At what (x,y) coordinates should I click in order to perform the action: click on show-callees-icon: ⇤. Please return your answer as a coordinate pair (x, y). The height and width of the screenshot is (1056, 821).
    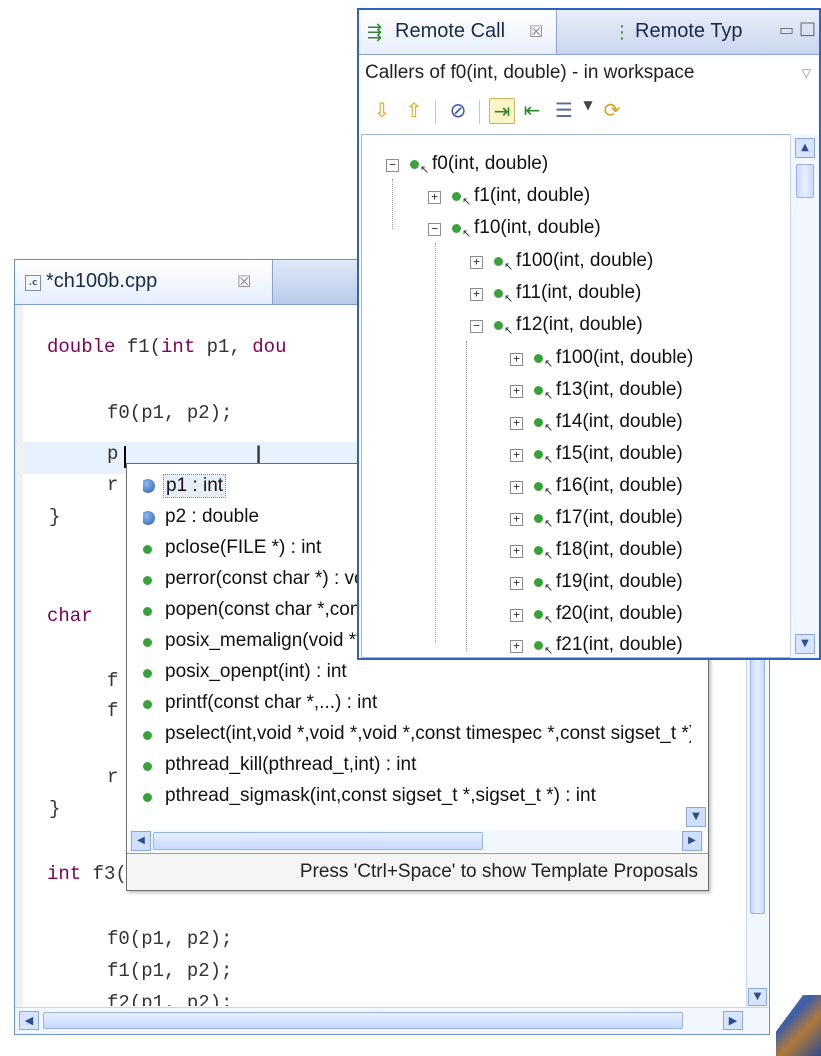
    Looking at the image, I should click on (532, 111).